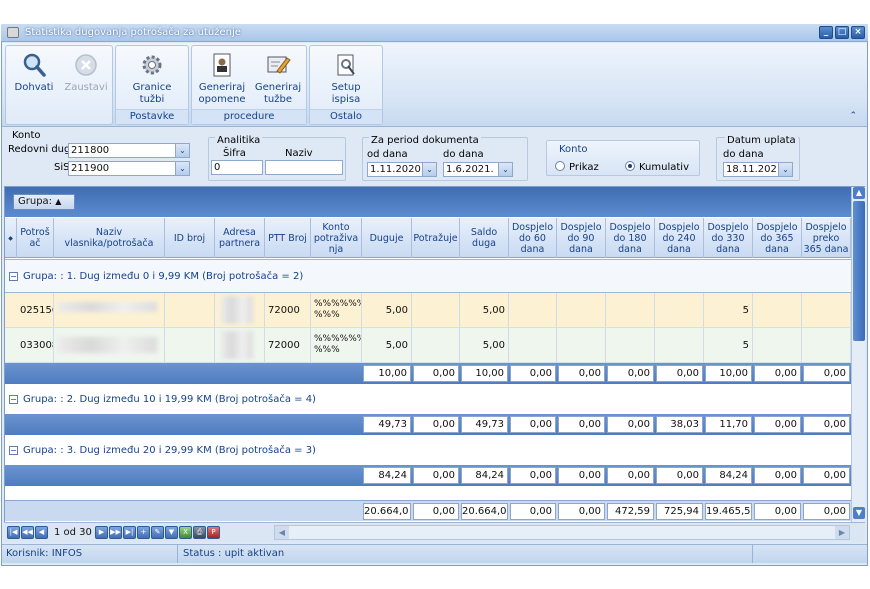 This screenshot has height=589, width=870. Describe the element at coordinates (387, 238) in the screenshot. I see `column-header: Duguje` at that location.